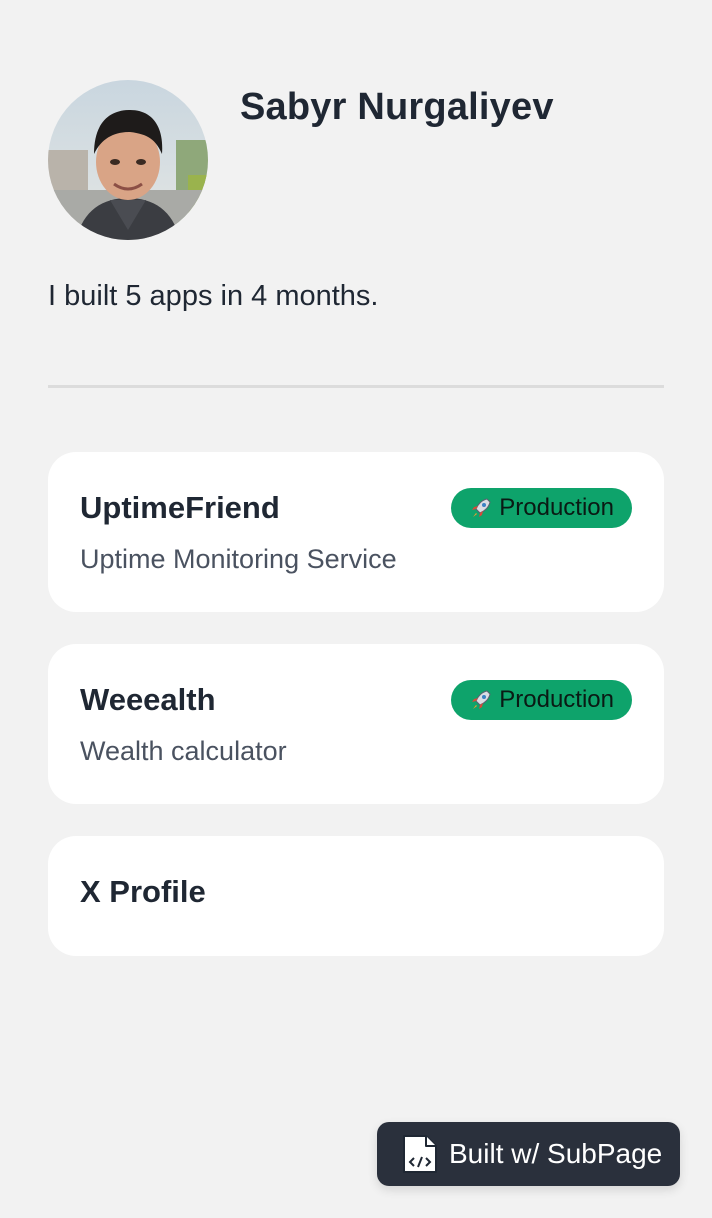 This screenshot has height=1218, width=712. I want to click on project-title: UptimeFriend, so click(180, 507).